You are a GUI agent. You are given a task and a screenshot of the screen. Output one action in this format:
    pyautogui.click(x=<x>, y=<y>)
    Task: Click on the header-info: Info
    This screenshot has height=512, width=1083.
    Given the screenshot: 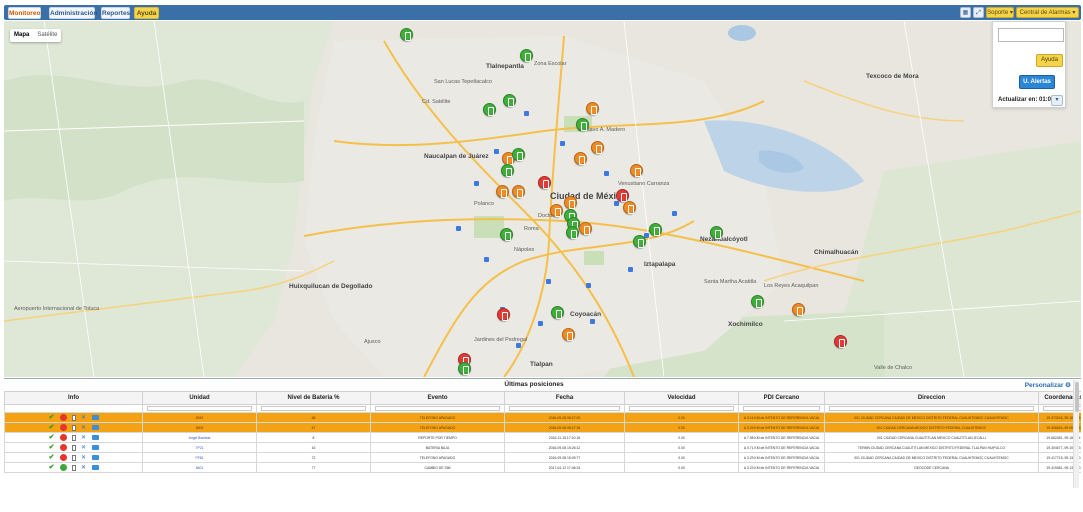 What is the action you would take?
    pyautogui.click(x=73, y=398)
    